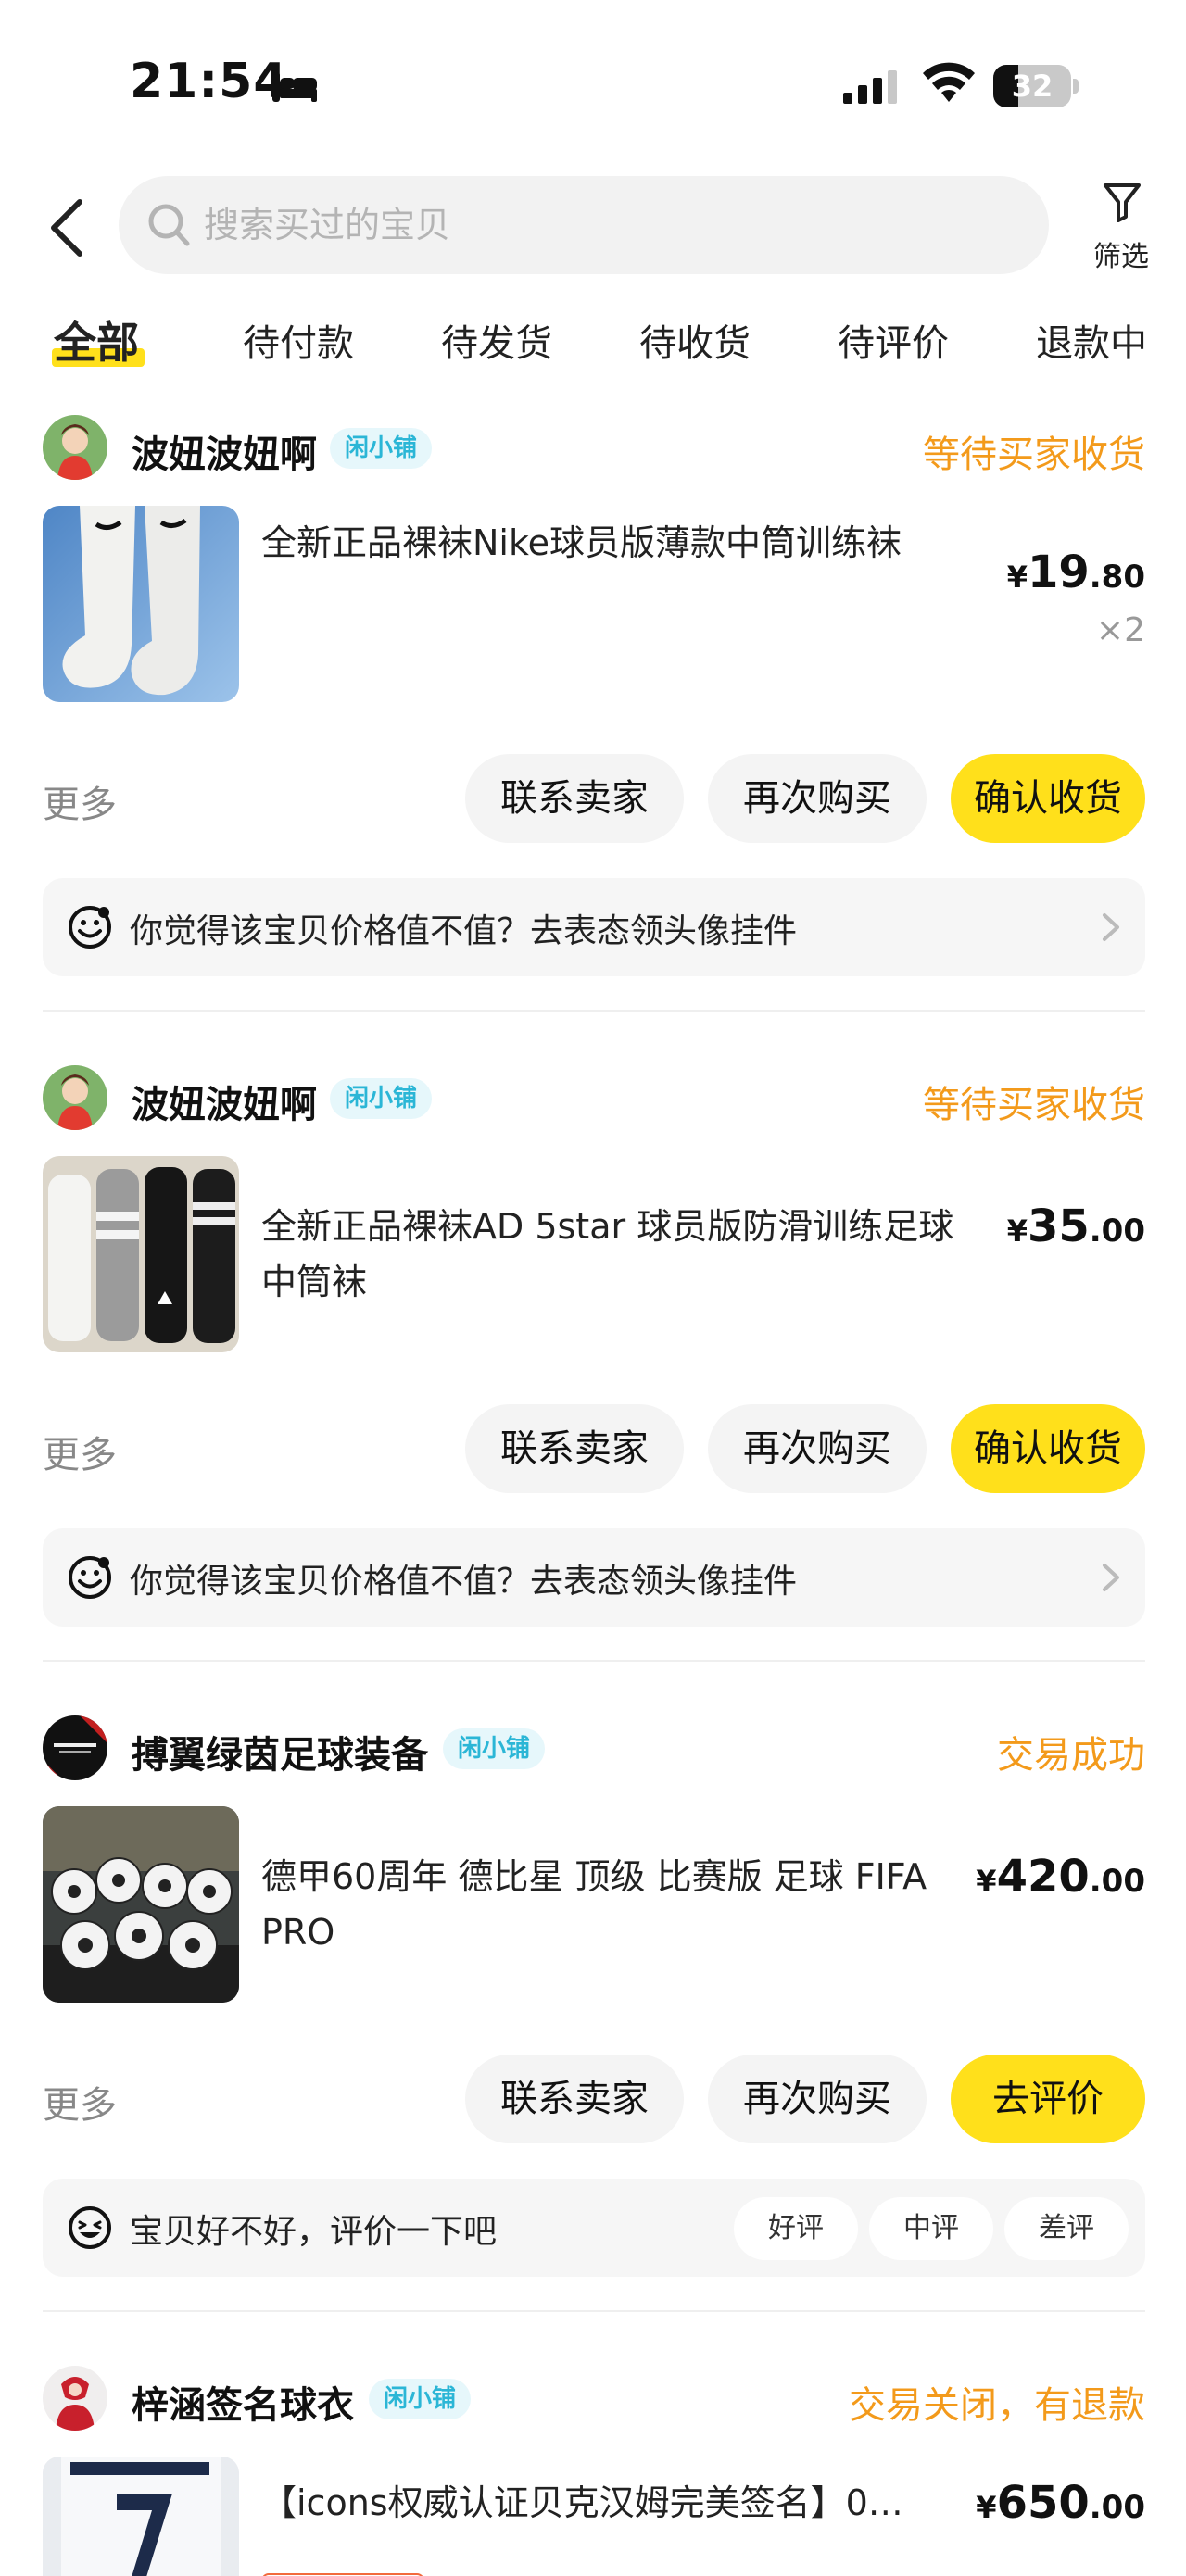 This screenshot has height=2576, width=1186. Describe the element at coordinates (594, 2399) in the screenshot. I see `shop-header: 梓涵签名球衣 闲小铺 交易关闭，有退款` at that location.